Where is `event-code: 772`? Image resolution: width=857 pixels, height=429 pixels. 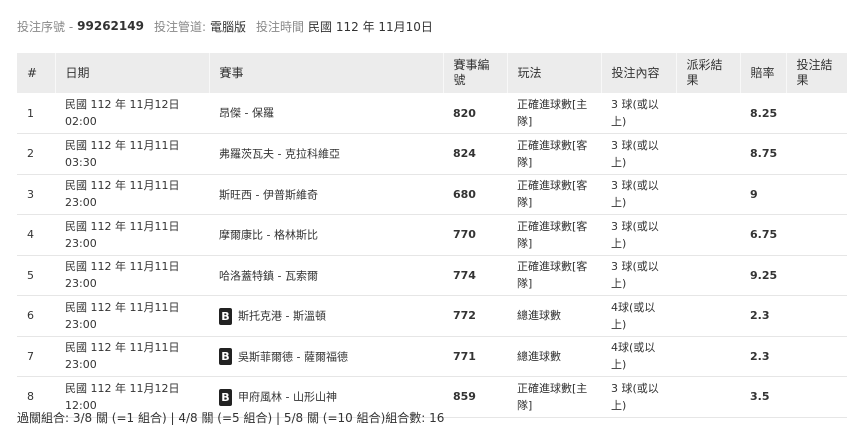
event-code: 772 is located at coordinates (464, 316).